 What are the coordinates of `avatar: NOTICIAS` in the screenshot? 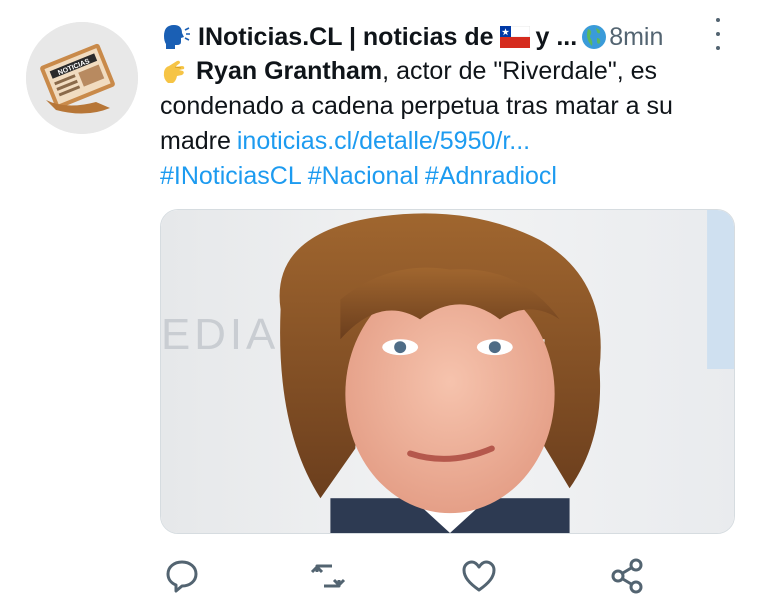 It's located at (82, 78).